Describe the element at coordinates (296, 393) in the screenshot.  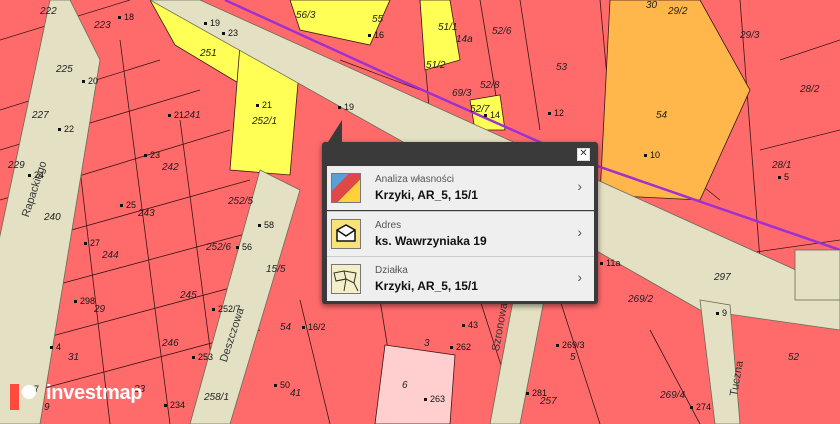
I see `parcel-number: 41` at that location.